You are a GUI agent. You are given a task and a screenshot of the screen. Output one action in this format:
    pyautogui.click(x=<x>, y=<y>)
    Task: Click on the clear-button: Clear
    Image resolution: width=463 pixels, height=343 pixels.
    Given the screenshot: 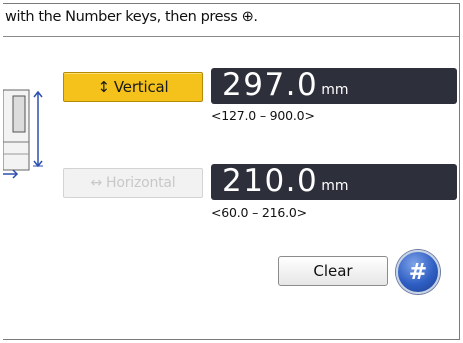 What is the action you would take?
    pyautogui.click(x=333, y=271)
    